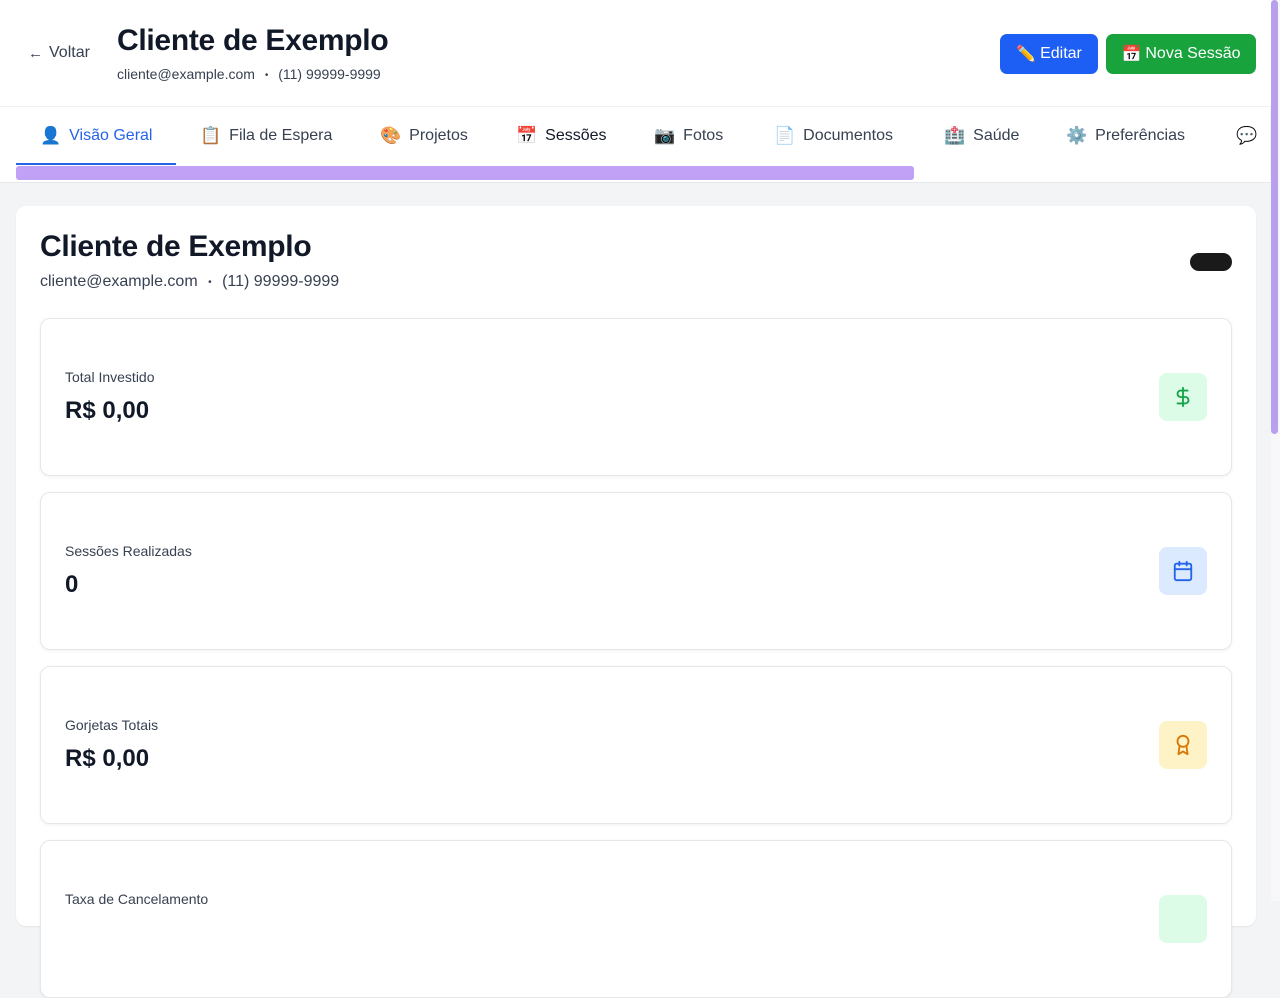 The width and height of the screenshot is (1280, 998). I want to click on tab-label: Sessões, so click(576, 135).